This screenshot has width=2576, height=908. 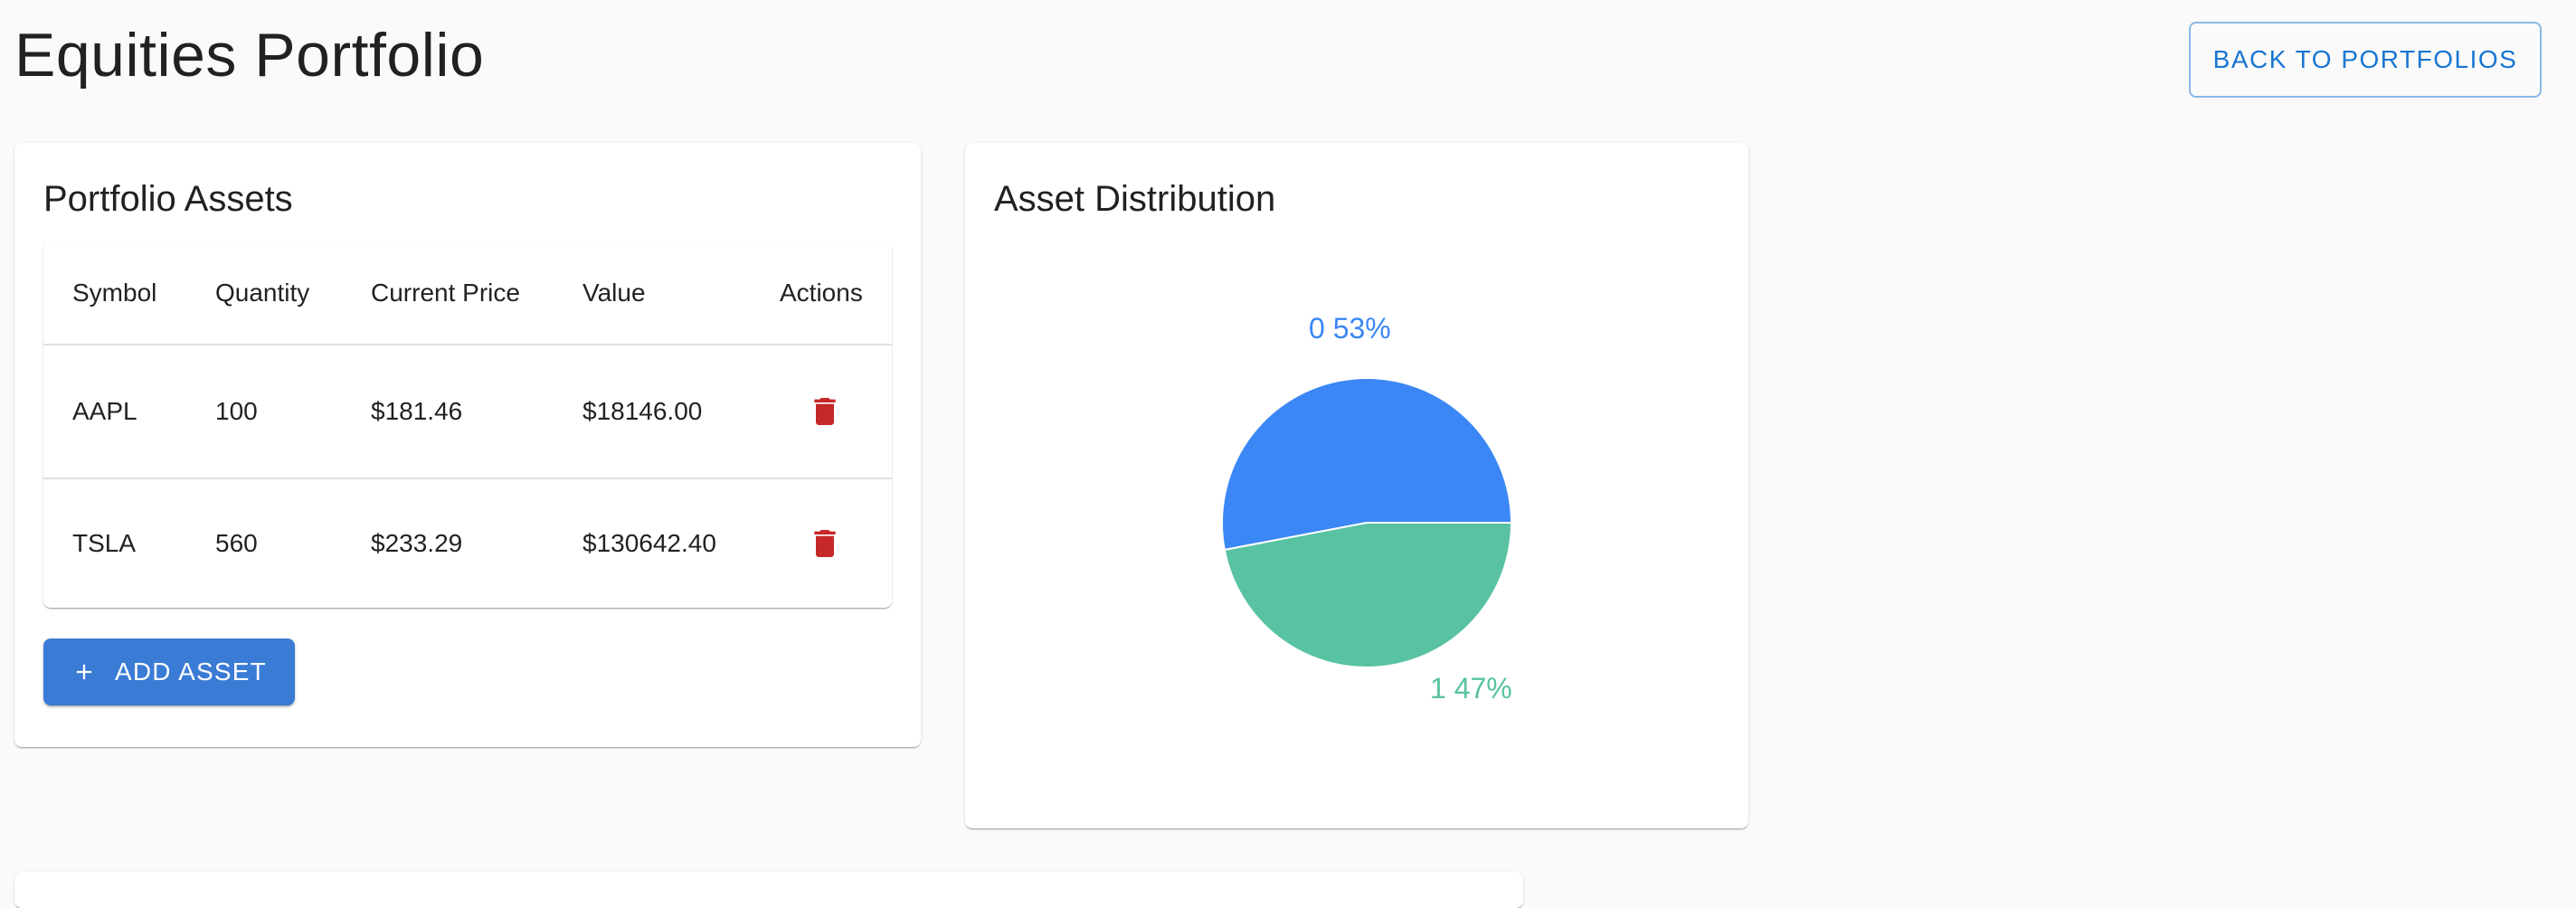 What do you see at coordinates (104, 543) in the screenshot?
I see `cell-symbol: TSLA` at bounding box center [104, 543].